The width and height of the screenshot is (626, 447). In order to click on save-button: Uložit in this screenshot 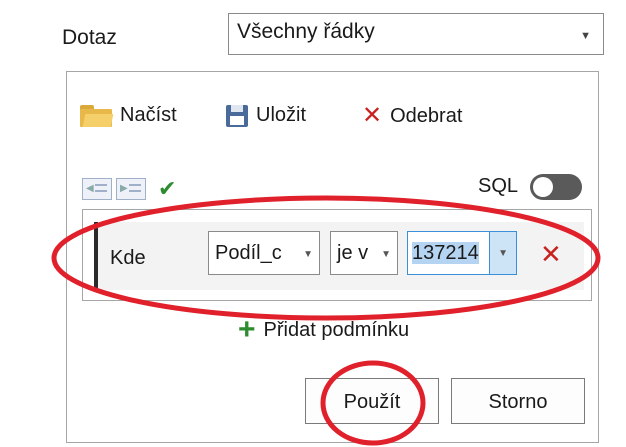, I will do `click(266, 115)`.